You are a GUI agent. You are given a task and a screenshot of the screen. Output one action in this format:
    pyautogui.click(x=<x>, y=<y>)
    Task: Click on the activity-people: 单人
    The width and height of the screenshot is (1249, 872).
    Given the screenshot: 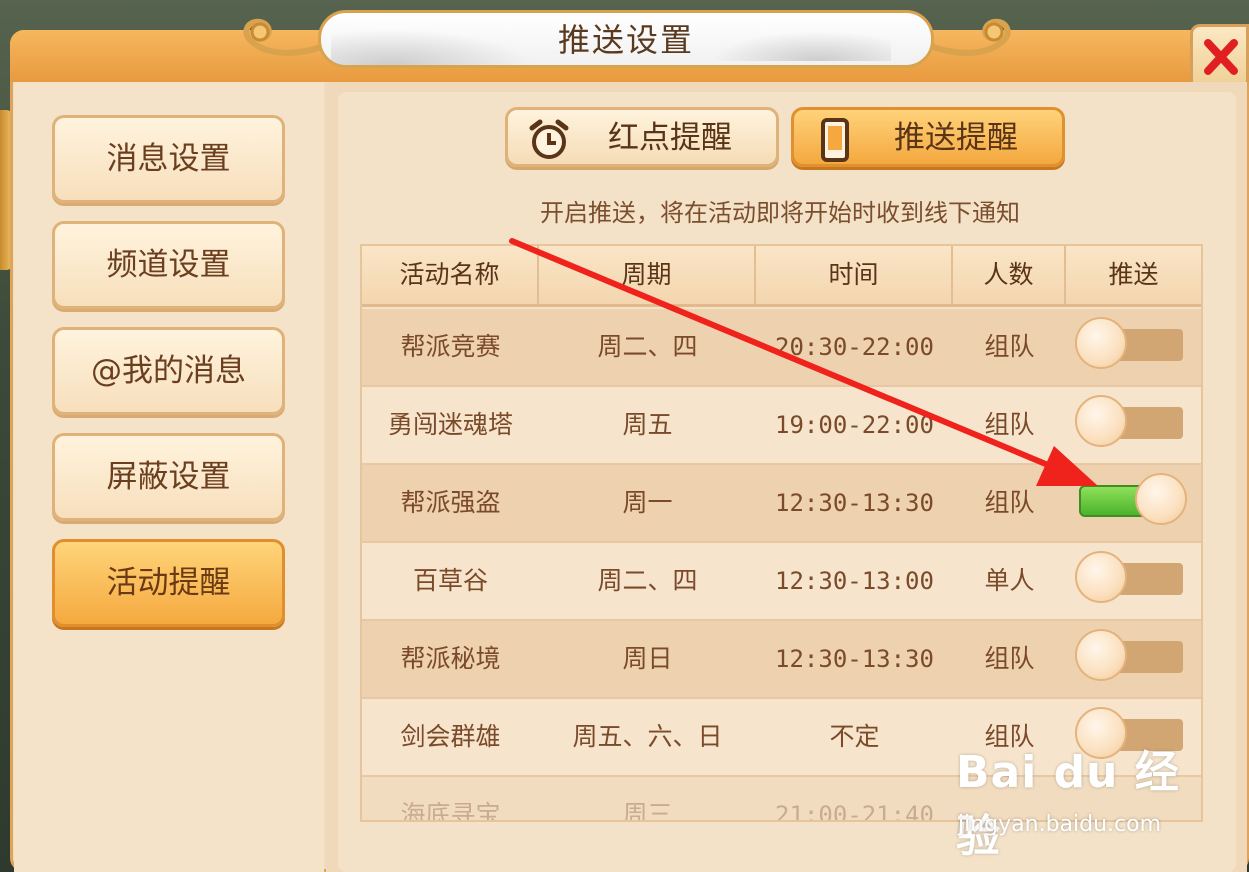 What is the action you would take?
    pyautogui.click(x=1009, y=580)
    